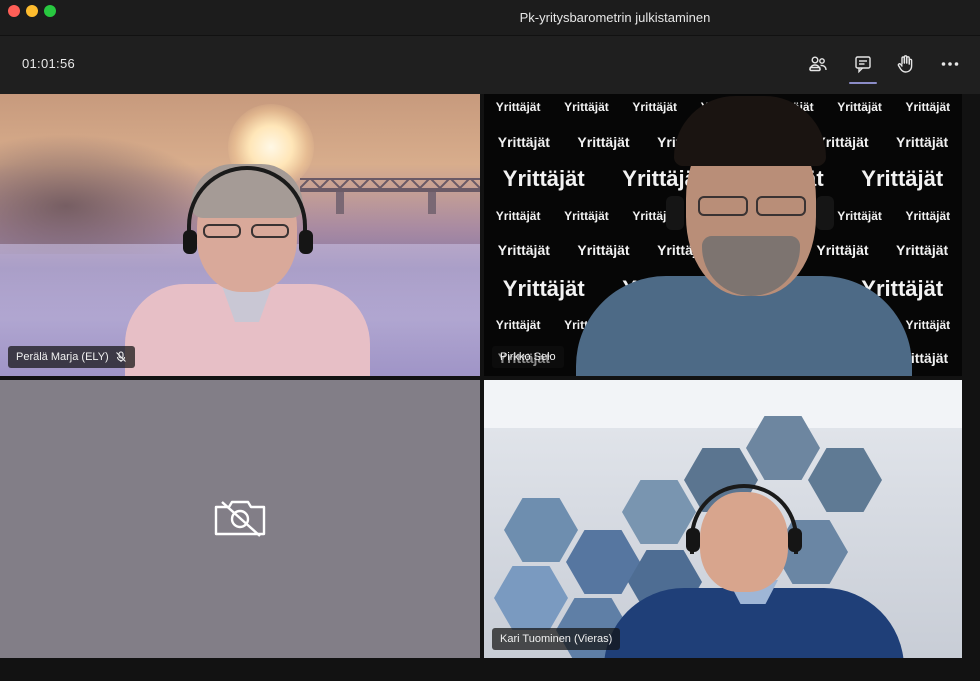  I want to click on participant-name-tag: Kari Tuominen (Vieras), so click(556, 639).